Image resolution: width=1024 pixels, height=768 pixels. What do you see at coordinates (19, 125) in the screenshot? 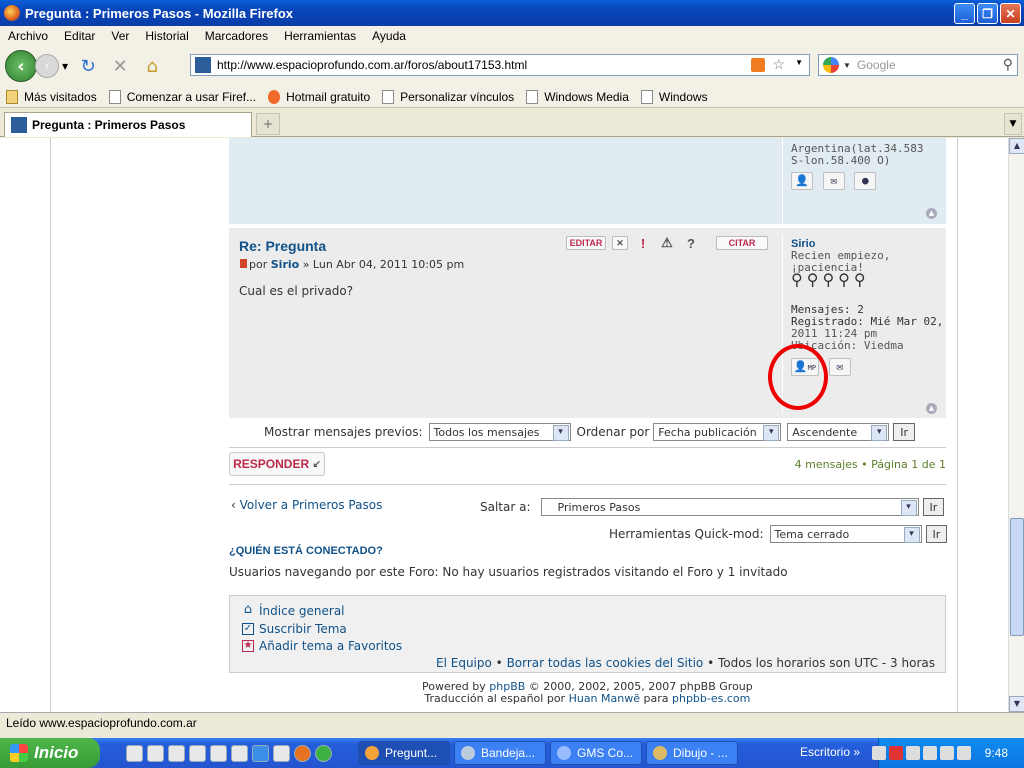
I see `site-favicon` at bounding box center [19, 125].